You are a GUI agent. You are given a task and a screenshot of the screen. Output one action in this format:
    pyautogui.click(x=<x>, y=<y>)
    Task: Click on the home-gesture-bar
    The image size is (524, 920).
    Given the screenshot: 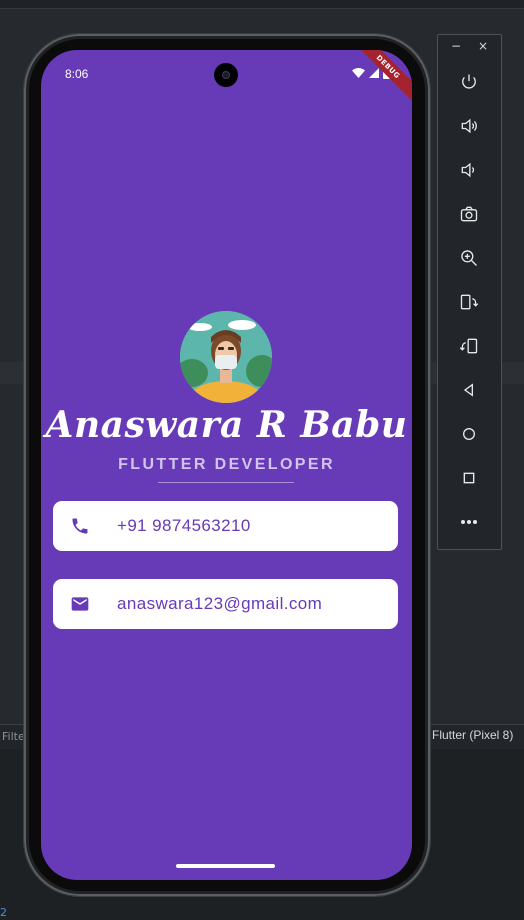 What is the action you would take?
    pyautogui.click(x=225, y=866)
    